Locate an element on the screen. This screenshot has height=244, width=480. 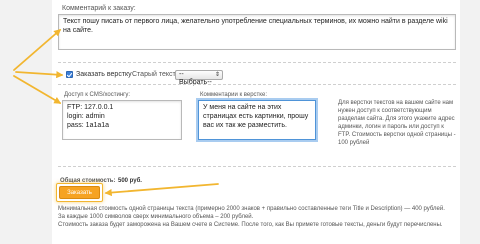
arrow-to-access is located at coordinates (37, 89).